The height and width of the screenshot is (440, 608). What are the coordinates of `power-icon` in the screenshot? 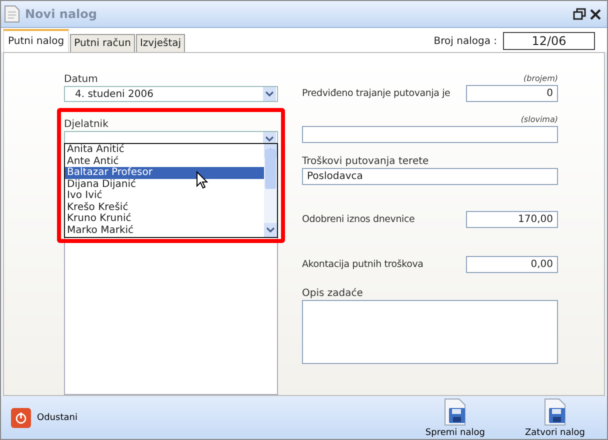 It's located at (21, 418).